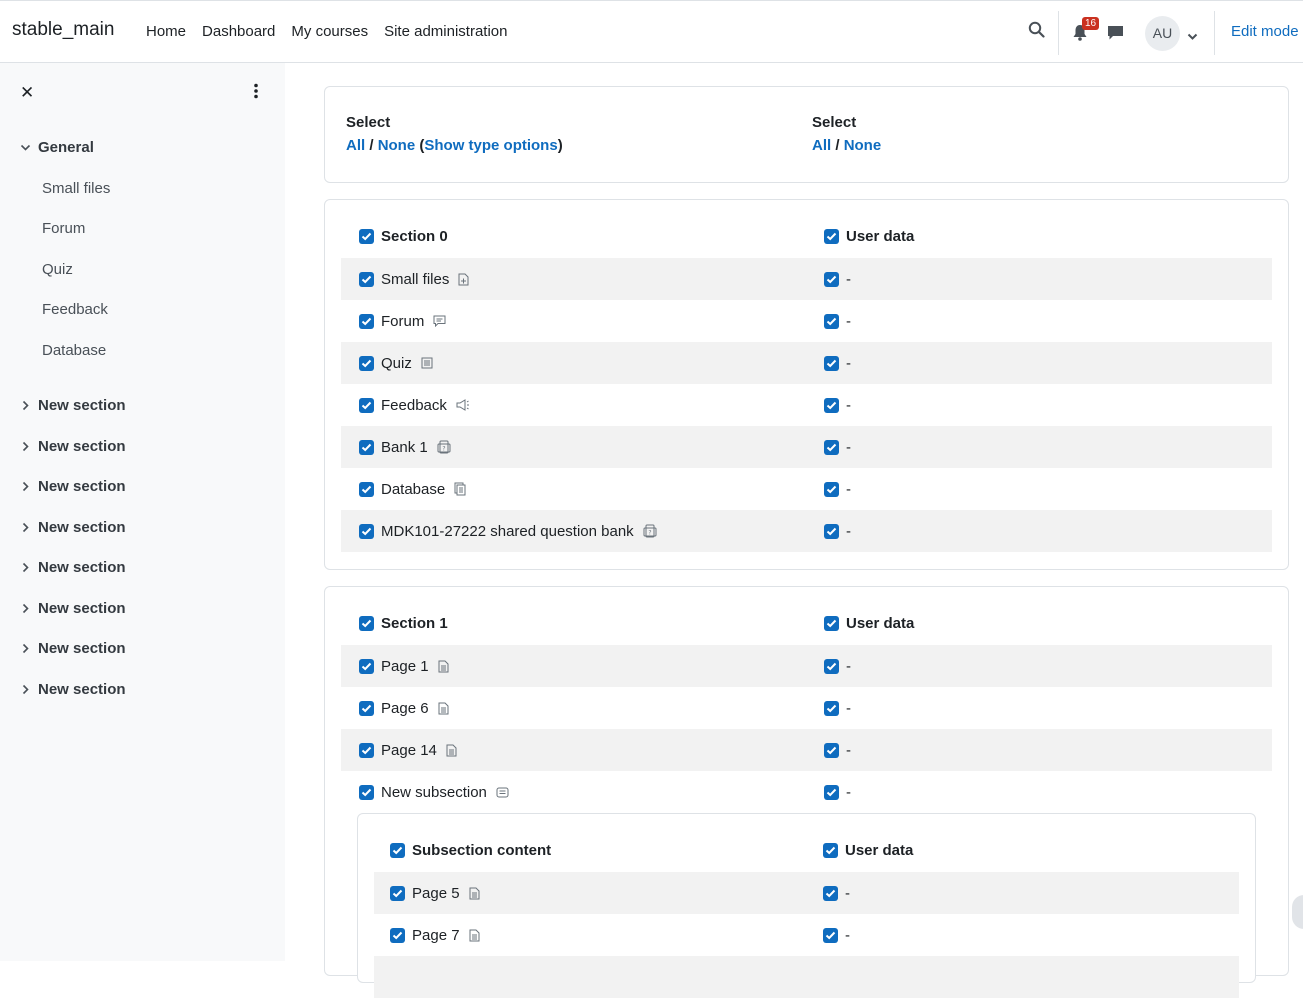 The height and width of the screenshot is (998, 1303). I want to click on table-row, so click(806, 977).